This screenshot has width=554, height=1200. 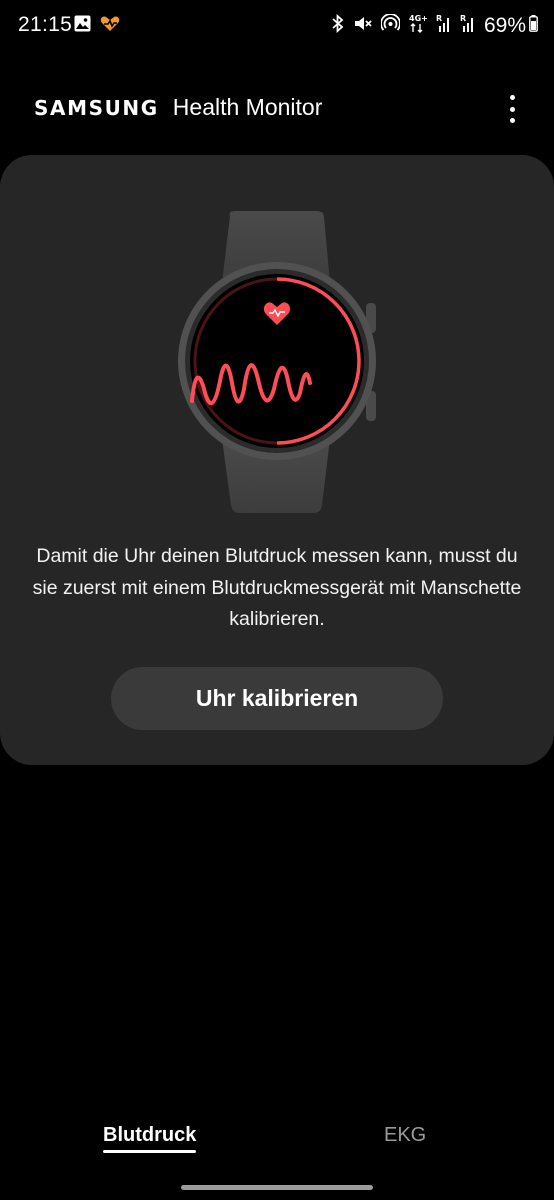 I want to click on gallery-icon, so click(x=82, y=26).